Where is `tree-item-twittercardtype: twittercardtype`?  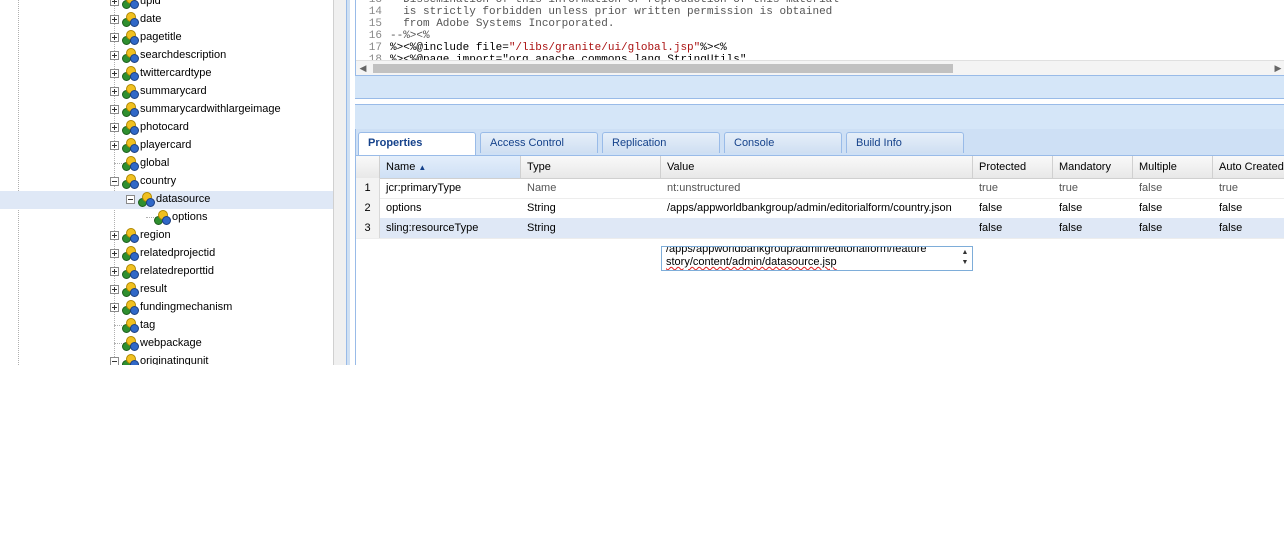
tree-item-twittercardtype: twittercardtype is located at coordinates (166, 74).